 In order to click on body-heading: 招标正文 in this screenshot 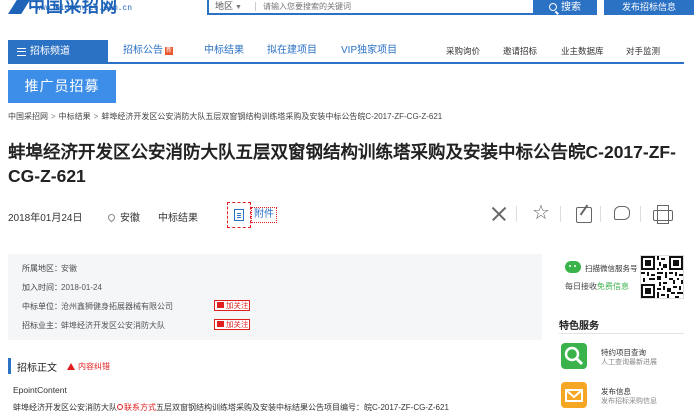, I will do `click(37, 368)`.